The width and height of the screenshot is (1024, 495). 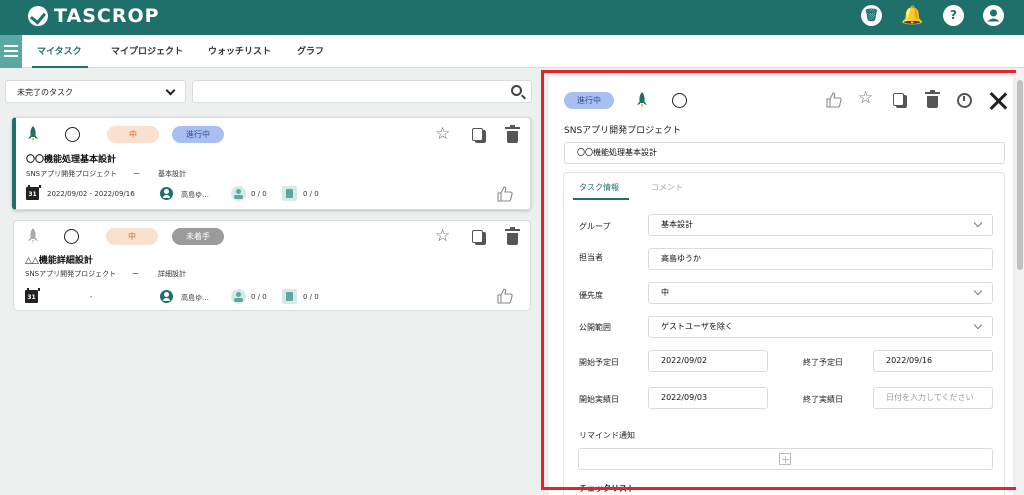 I want to click on hamburger-menu-icon, so click(x=11, y=51).